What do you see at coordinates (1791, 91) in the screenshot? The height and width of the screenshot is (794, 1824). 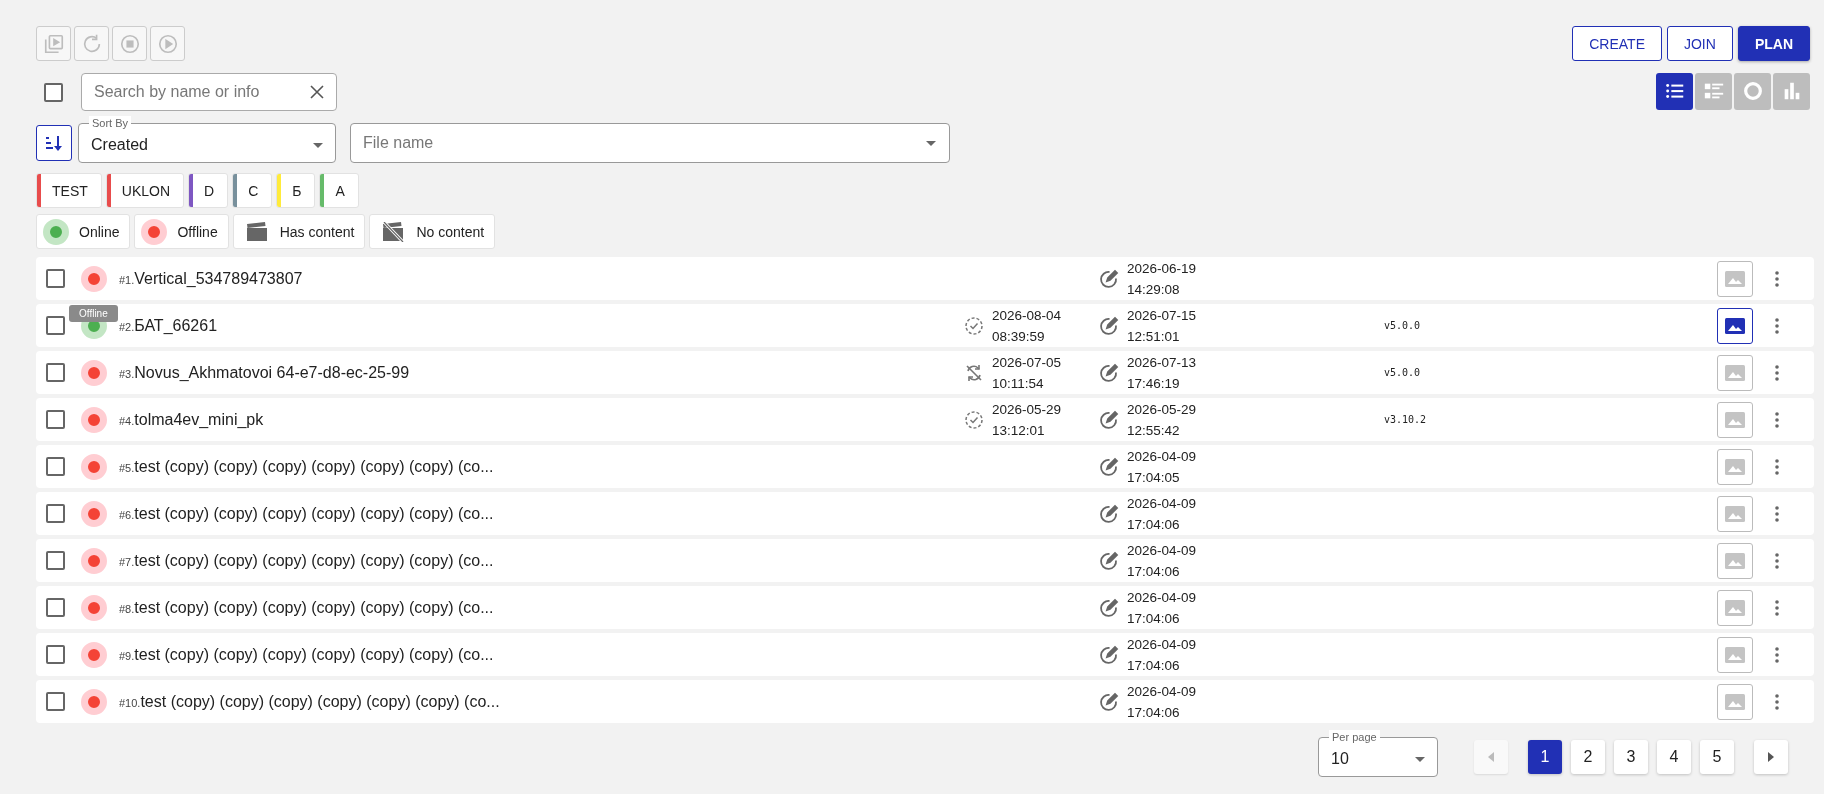 I see `bar-chart-button` at bounding box center [1791, 91].